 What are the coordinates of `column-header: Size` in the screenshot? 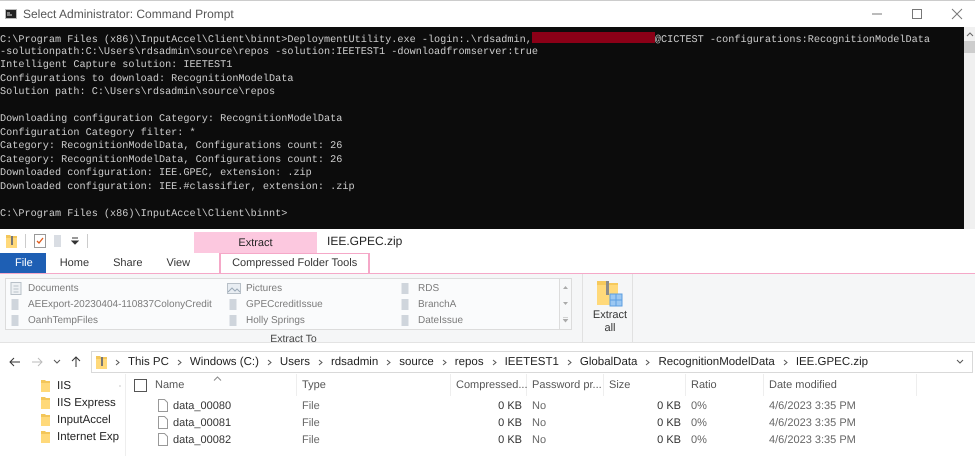 It's located at (619, 385).